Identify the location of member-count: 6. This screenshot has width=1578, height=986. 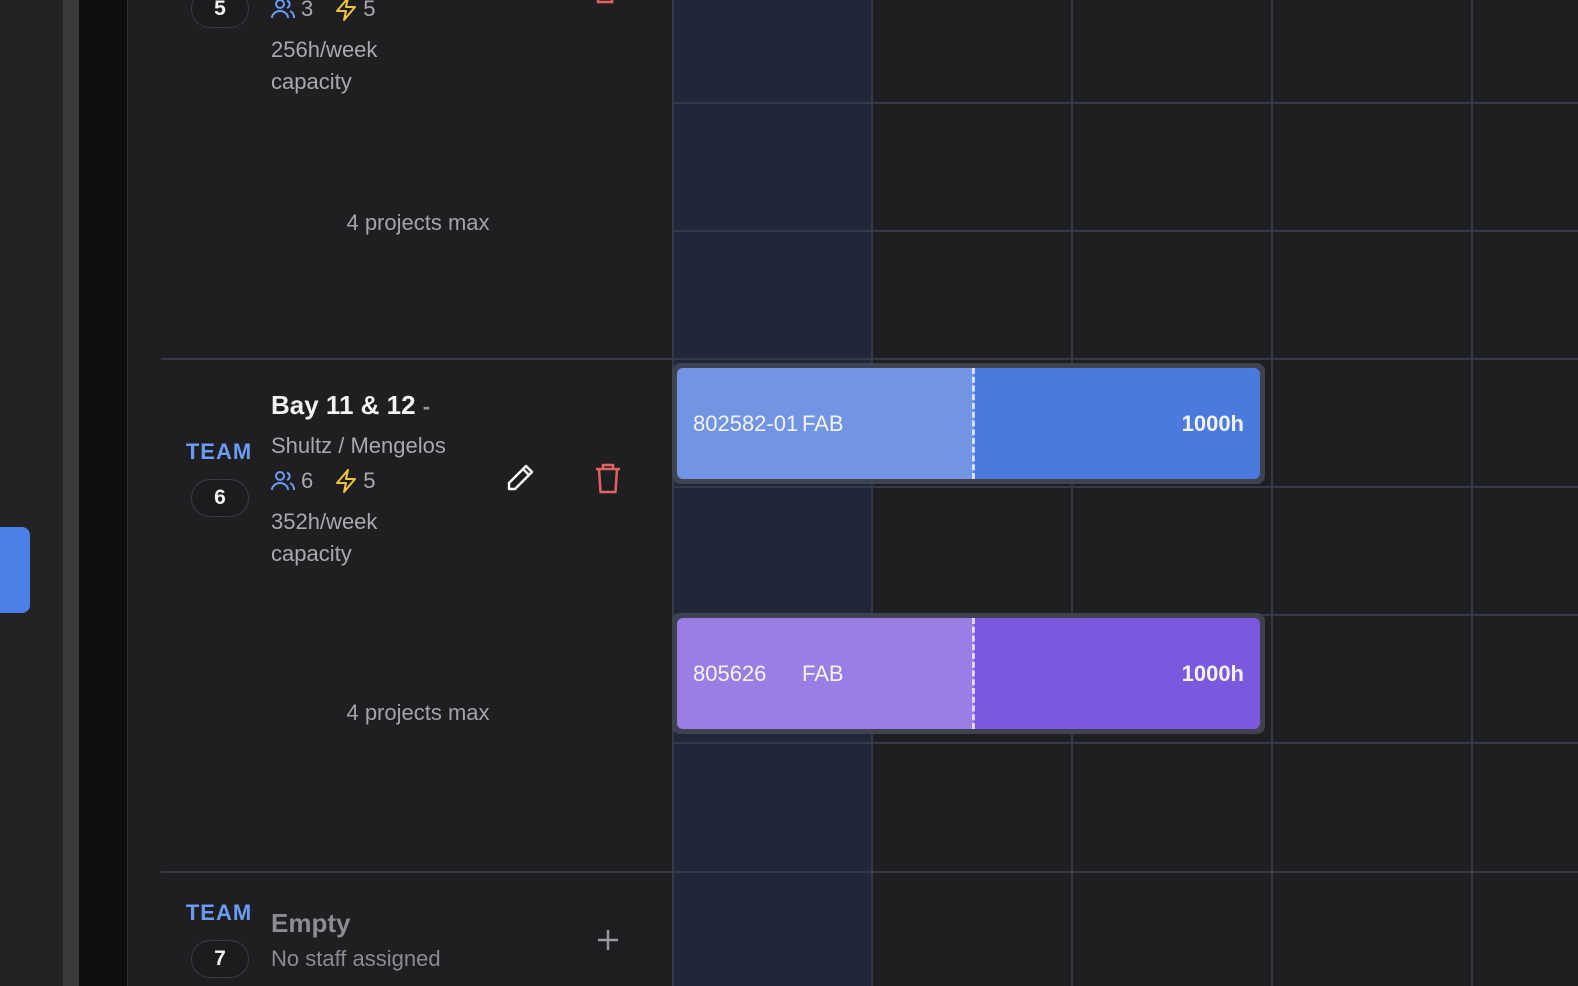
(292, 481).